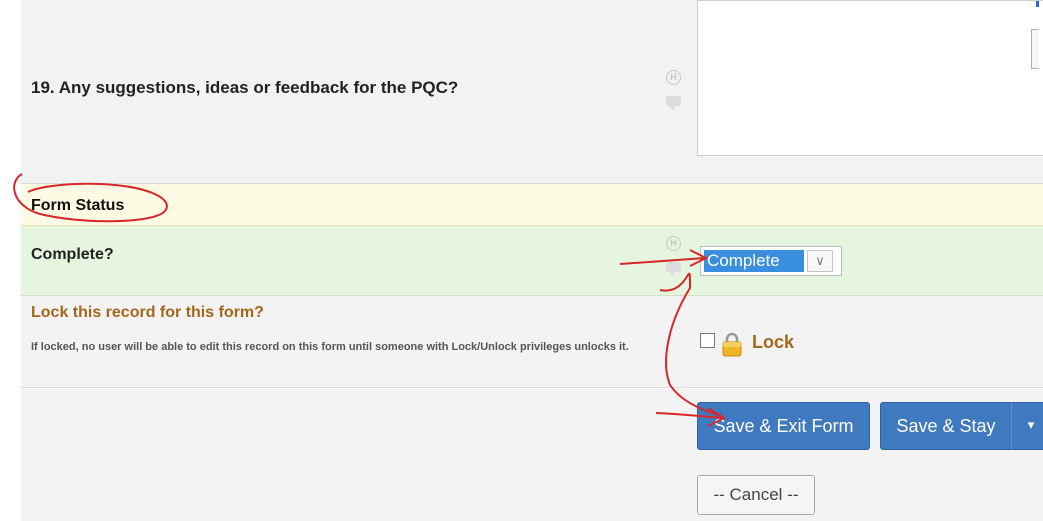  I want to click on complete-status-selected-value: Complete, so click(754, 261).